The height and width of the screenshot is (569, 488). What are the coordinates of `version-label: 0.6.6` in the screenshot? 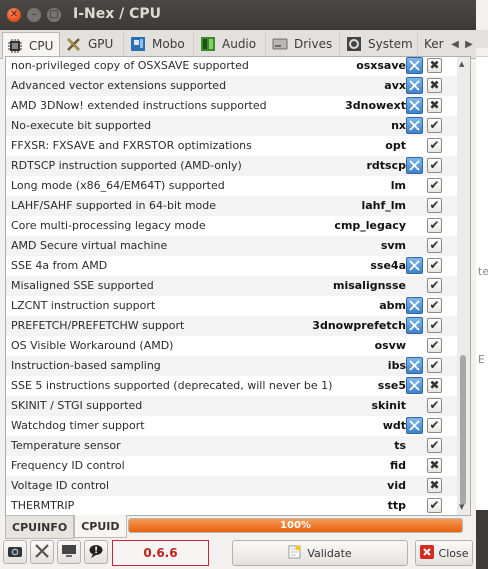 It's located at (160, 553).